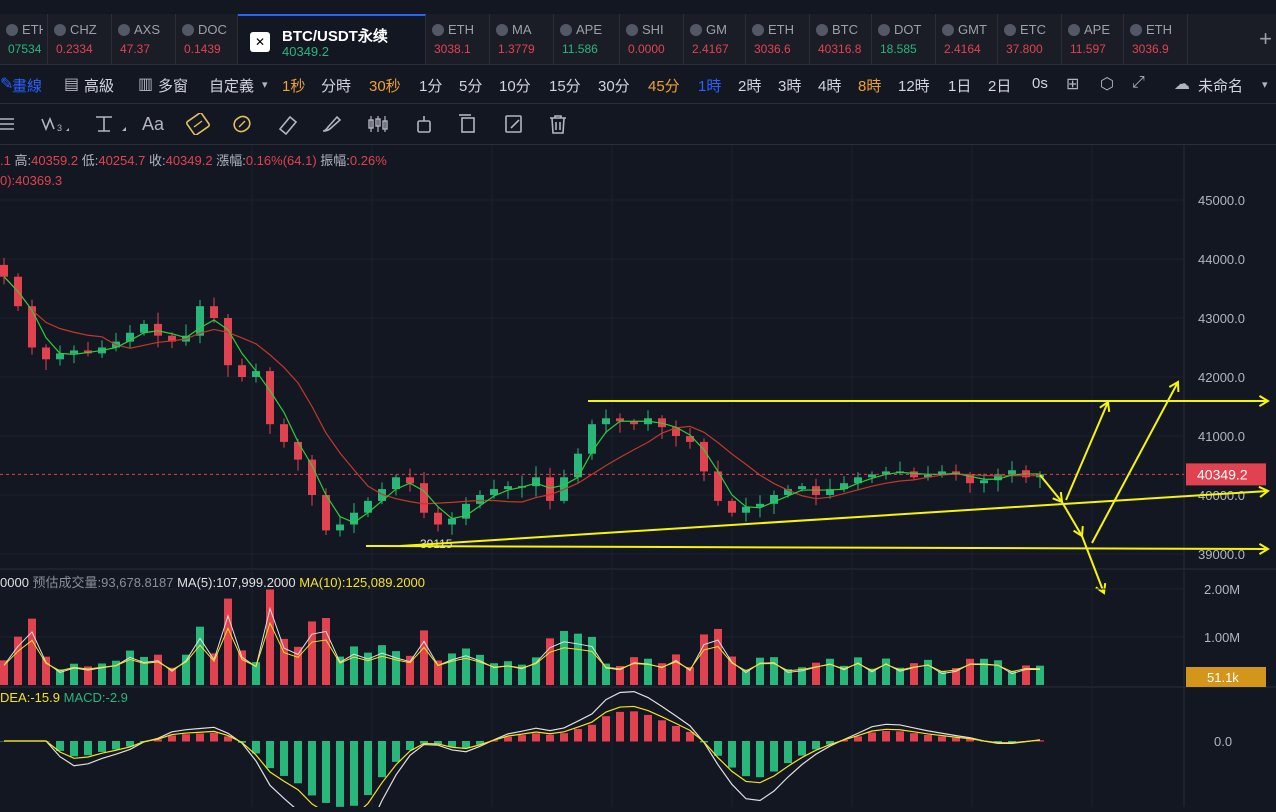  I want to click on eraser-icon, so click(288, 124).